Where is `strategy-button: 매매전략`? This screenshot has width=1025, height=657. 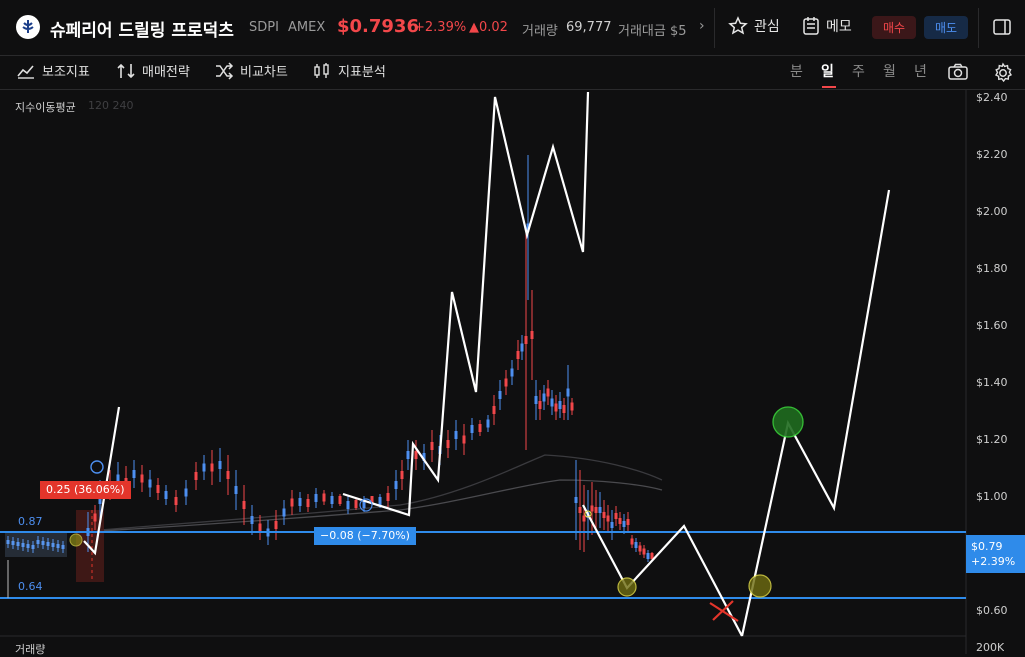 strategy-button: 매매전략 is located at coordinates (153, 70).